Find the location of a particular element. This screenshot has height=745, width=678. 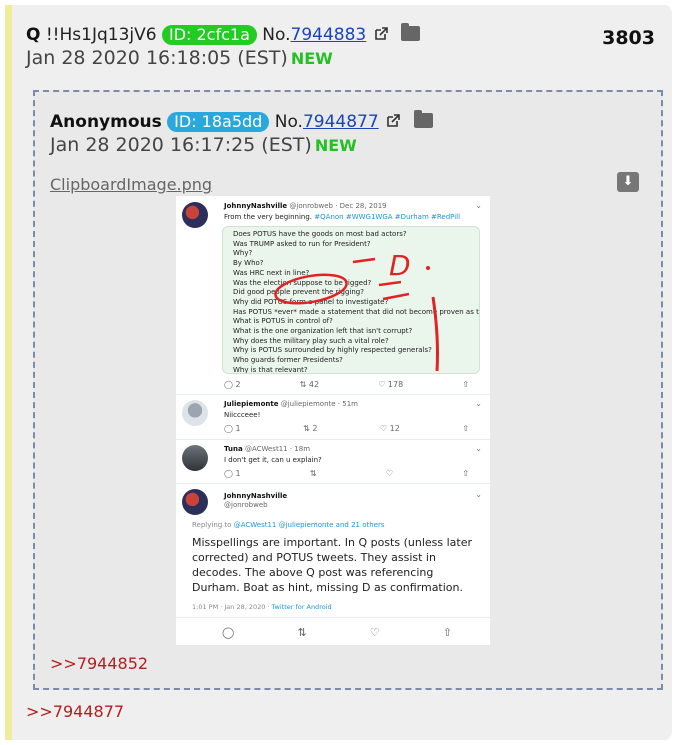

retweet-count: 42 is located at coordinates (314, 384).